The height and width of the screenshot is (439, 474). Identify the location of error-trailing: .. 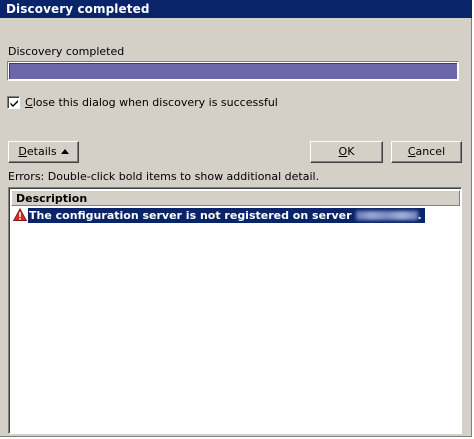
(419, 215).